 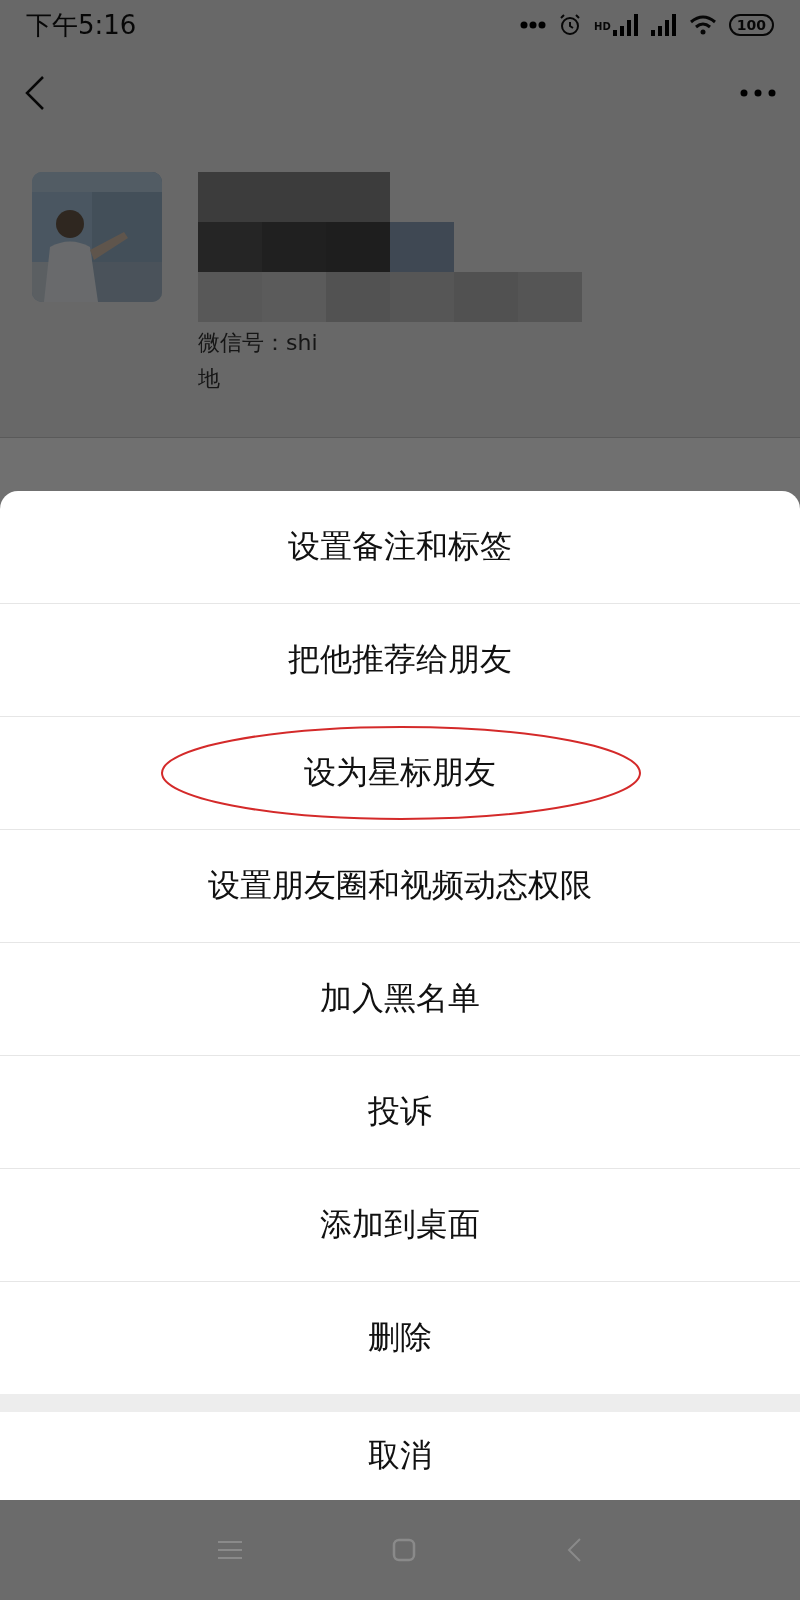 I want to click on sheet-option: 设置朋友圈和视频动态权限, so click(x=400, y=886).